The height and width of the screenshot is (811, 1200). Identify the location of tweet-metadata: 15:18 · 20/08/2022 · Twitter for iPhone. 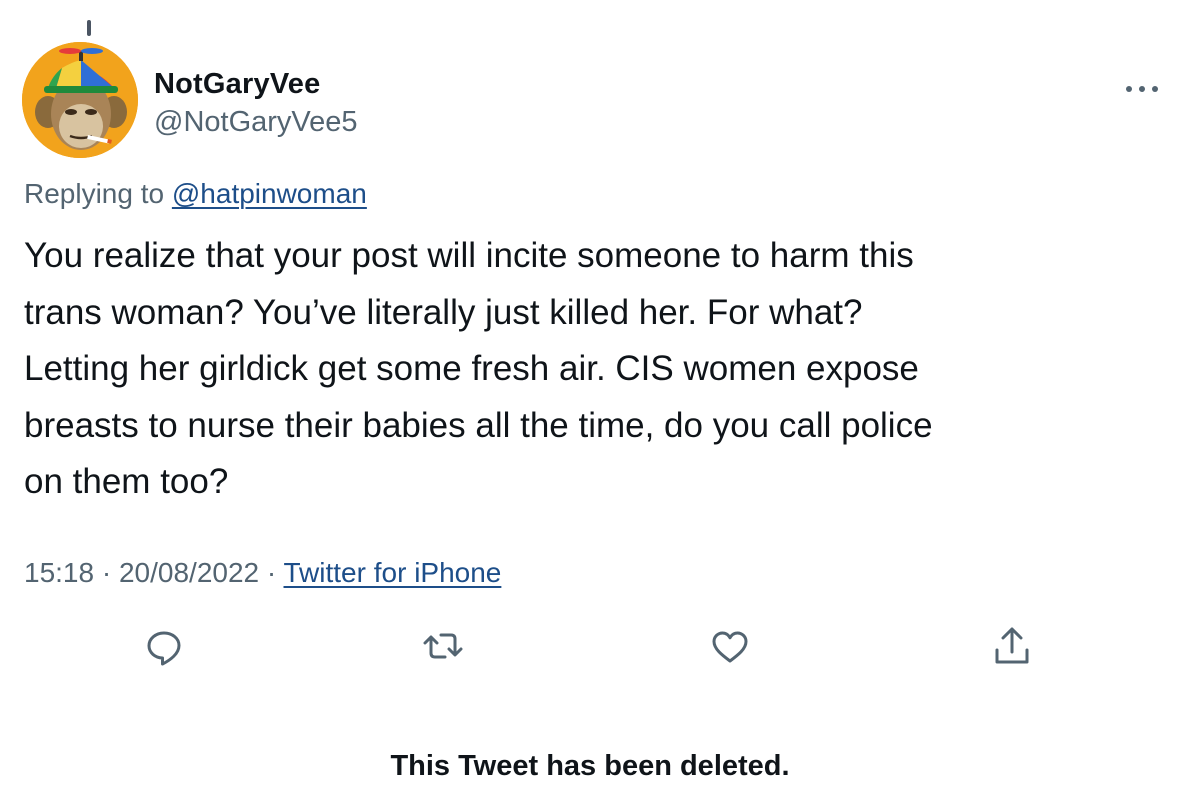
(262, 573).